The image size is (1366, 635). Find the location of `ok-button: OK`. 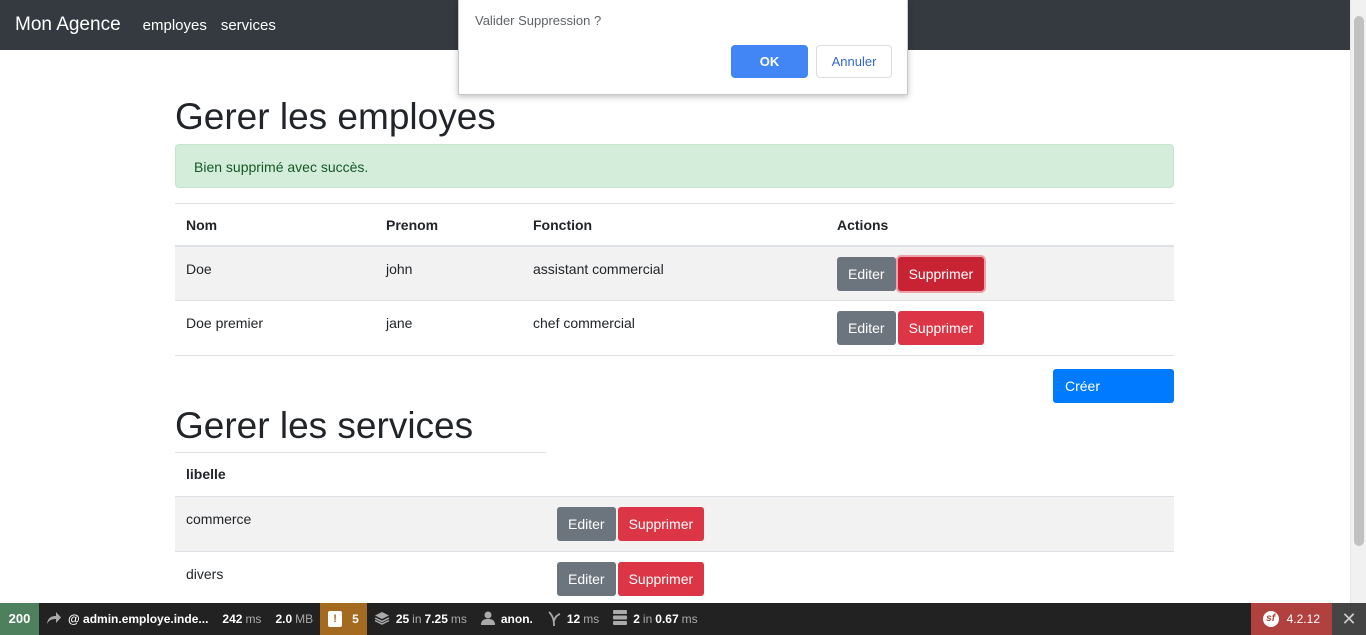

ok-button: OK is located at coordinates (769, 61).